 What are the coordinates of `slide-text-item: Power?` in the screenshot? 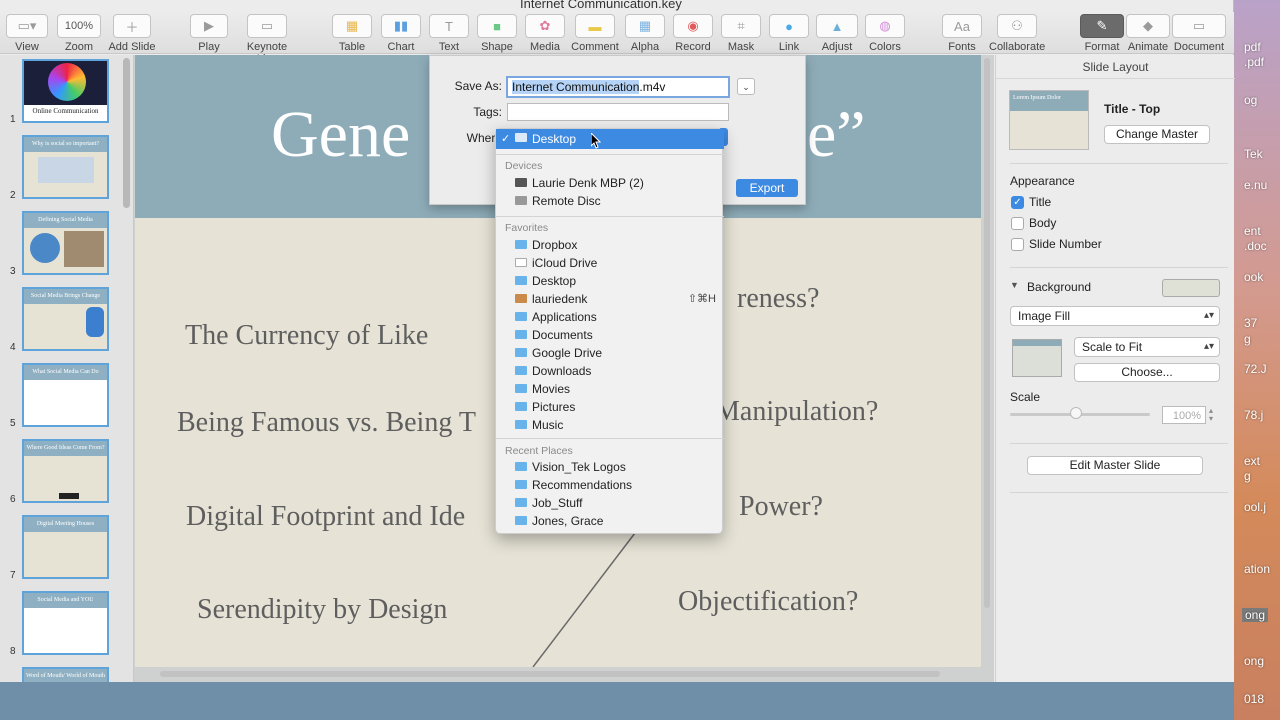 It's located at (781, 507).